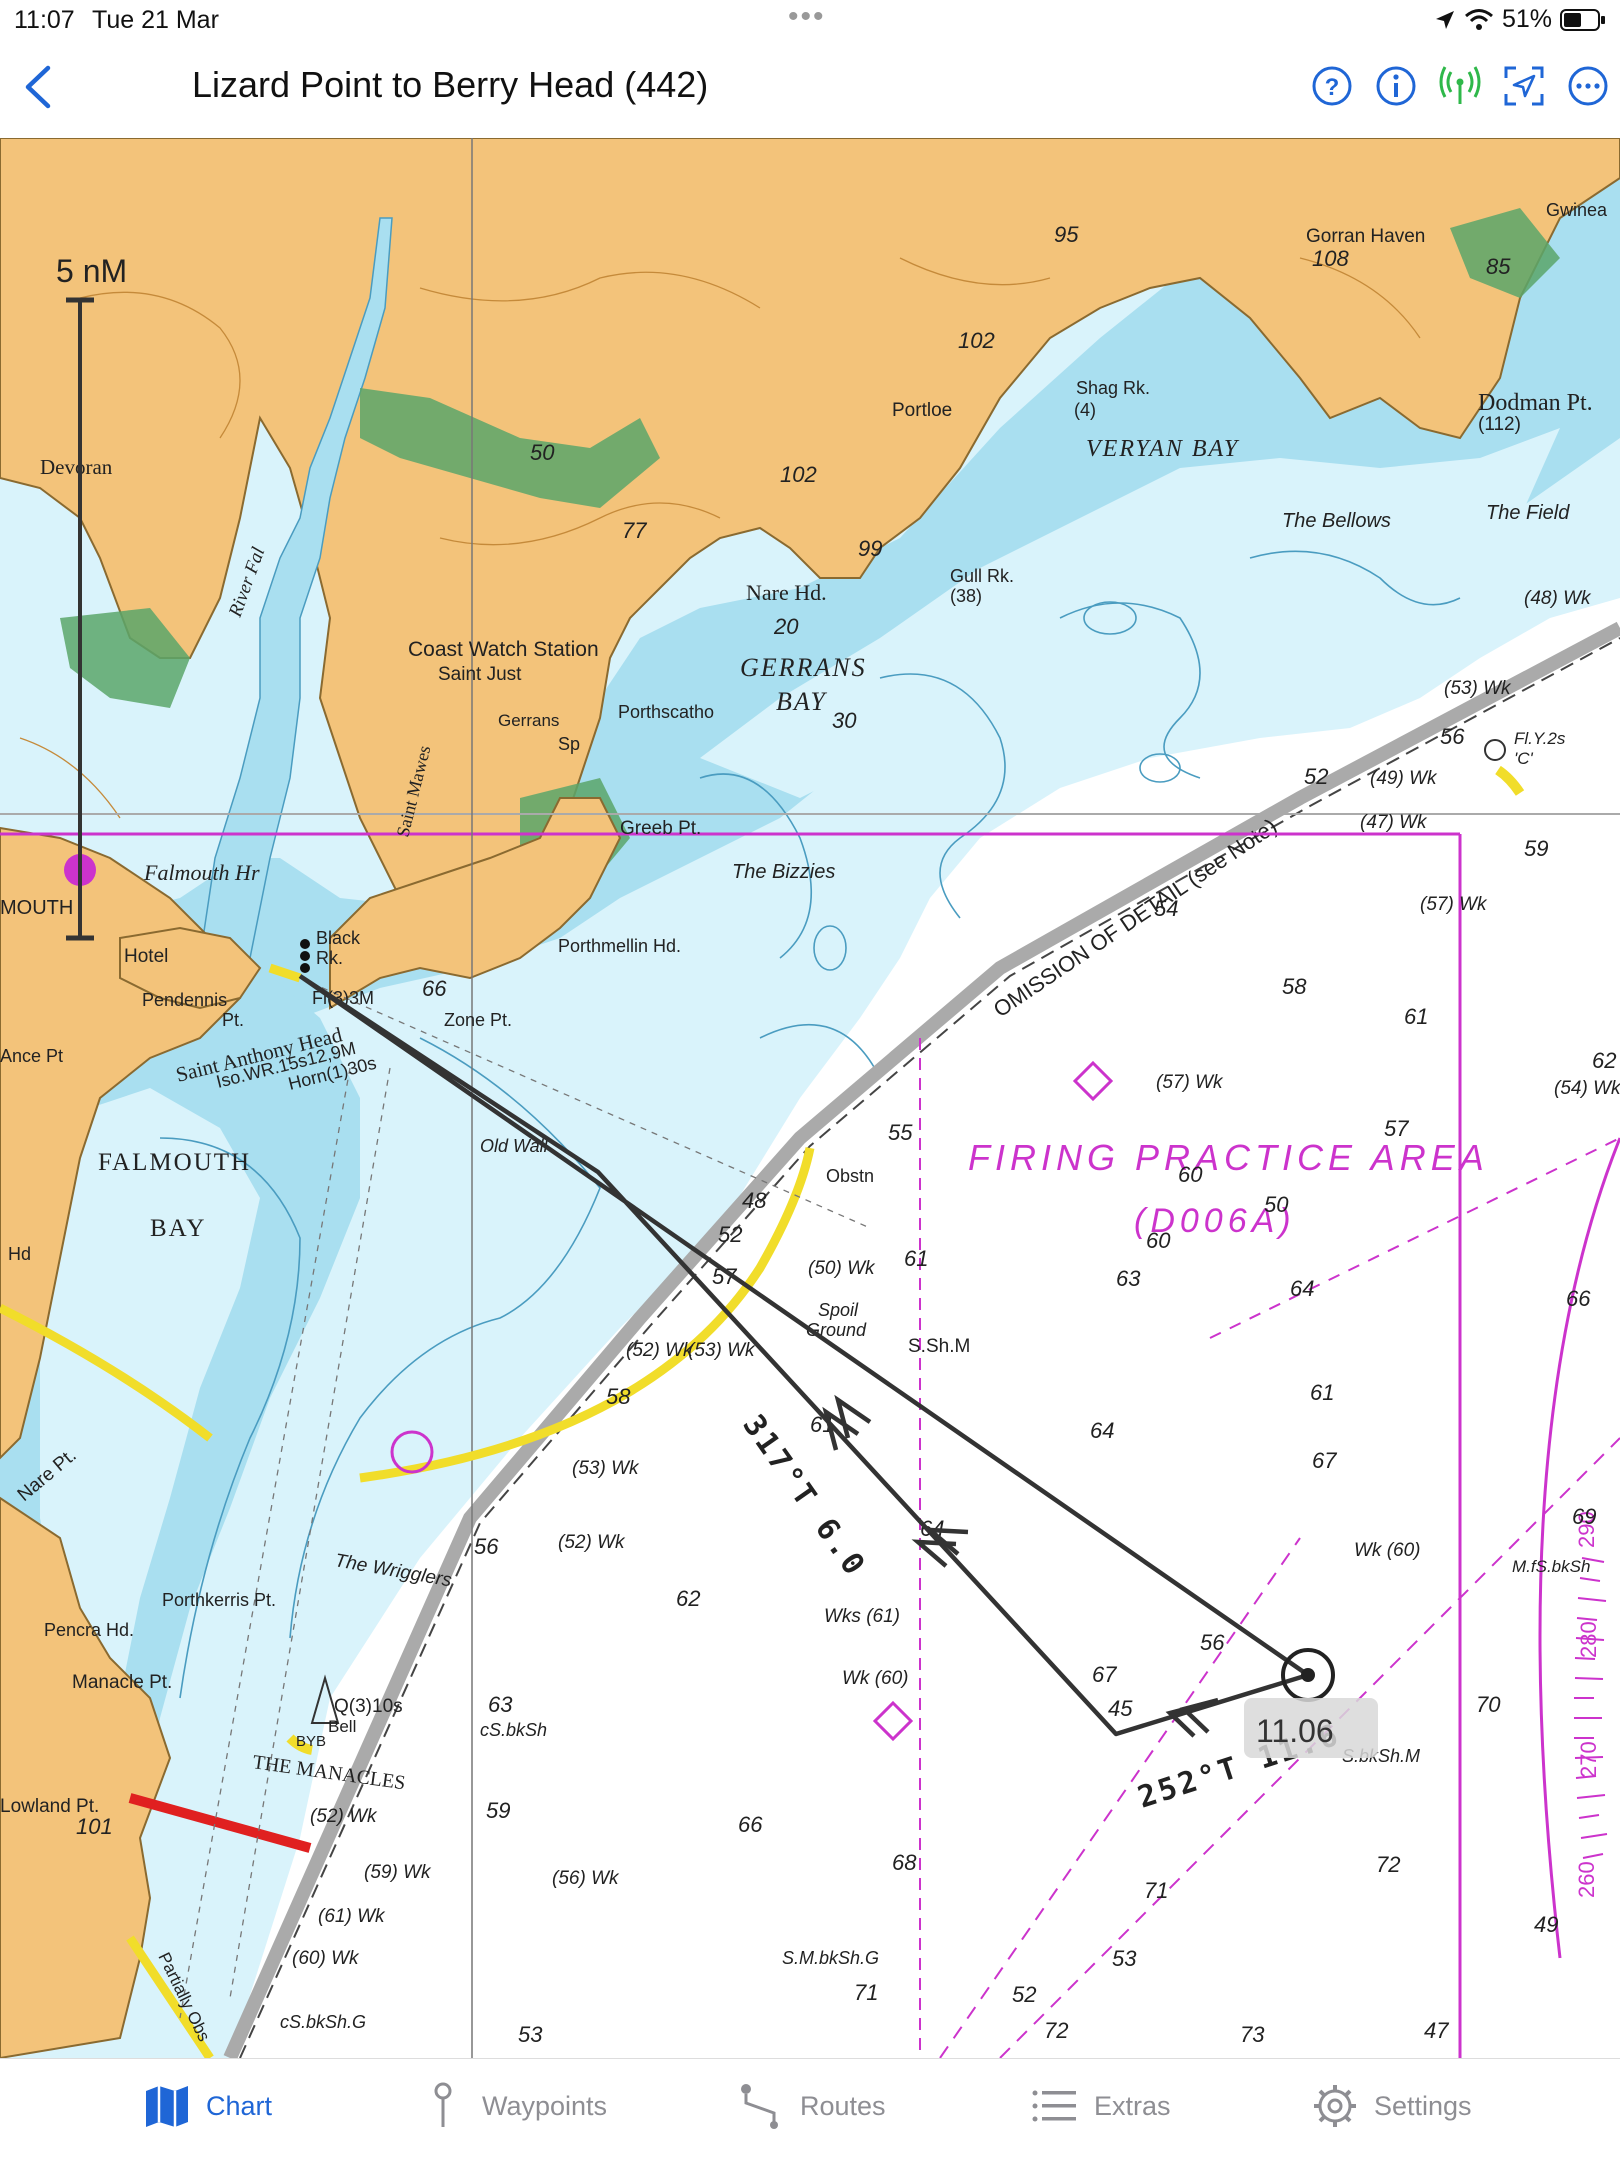 The image size is (1620, 2161). What do you see at coordinates (939, 1346) in the screenshot?
I see `label-ssh-m: S.Sh.M` at bounding box center [939, 1346].